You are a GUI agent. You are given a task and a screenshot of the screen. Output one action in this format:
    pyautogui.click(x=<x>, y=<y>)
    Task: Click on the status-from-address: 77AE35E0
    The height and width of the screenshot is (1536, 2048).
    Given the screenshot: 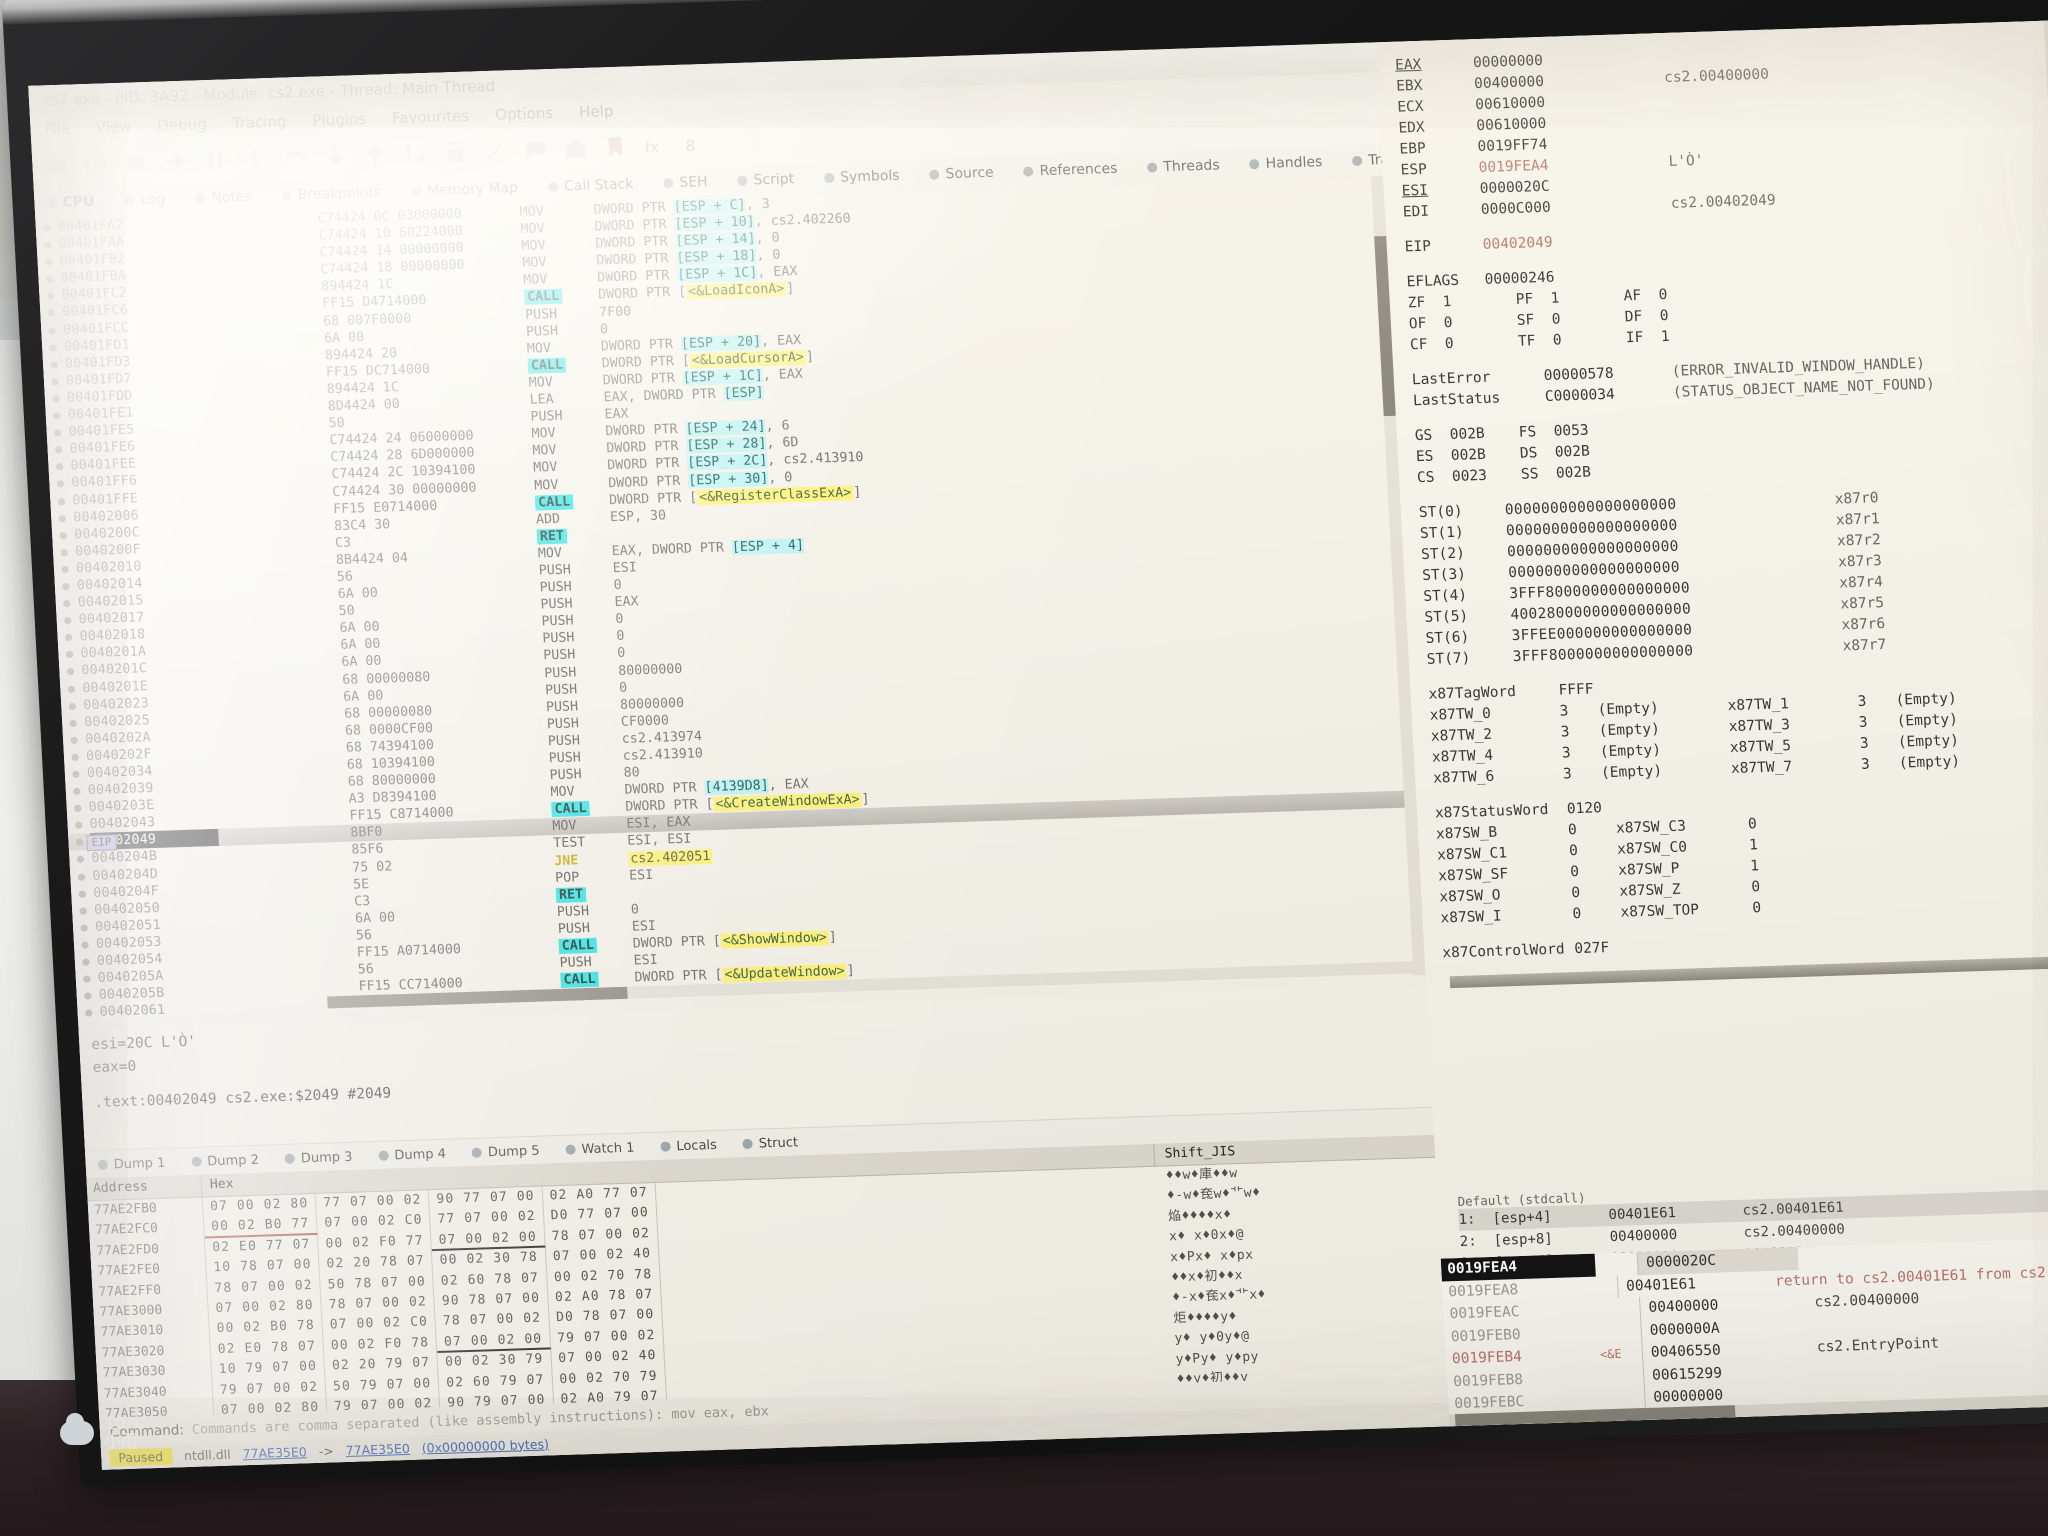 What is the action you would take?
    pyautogui.click(x=274, y=1452)
    